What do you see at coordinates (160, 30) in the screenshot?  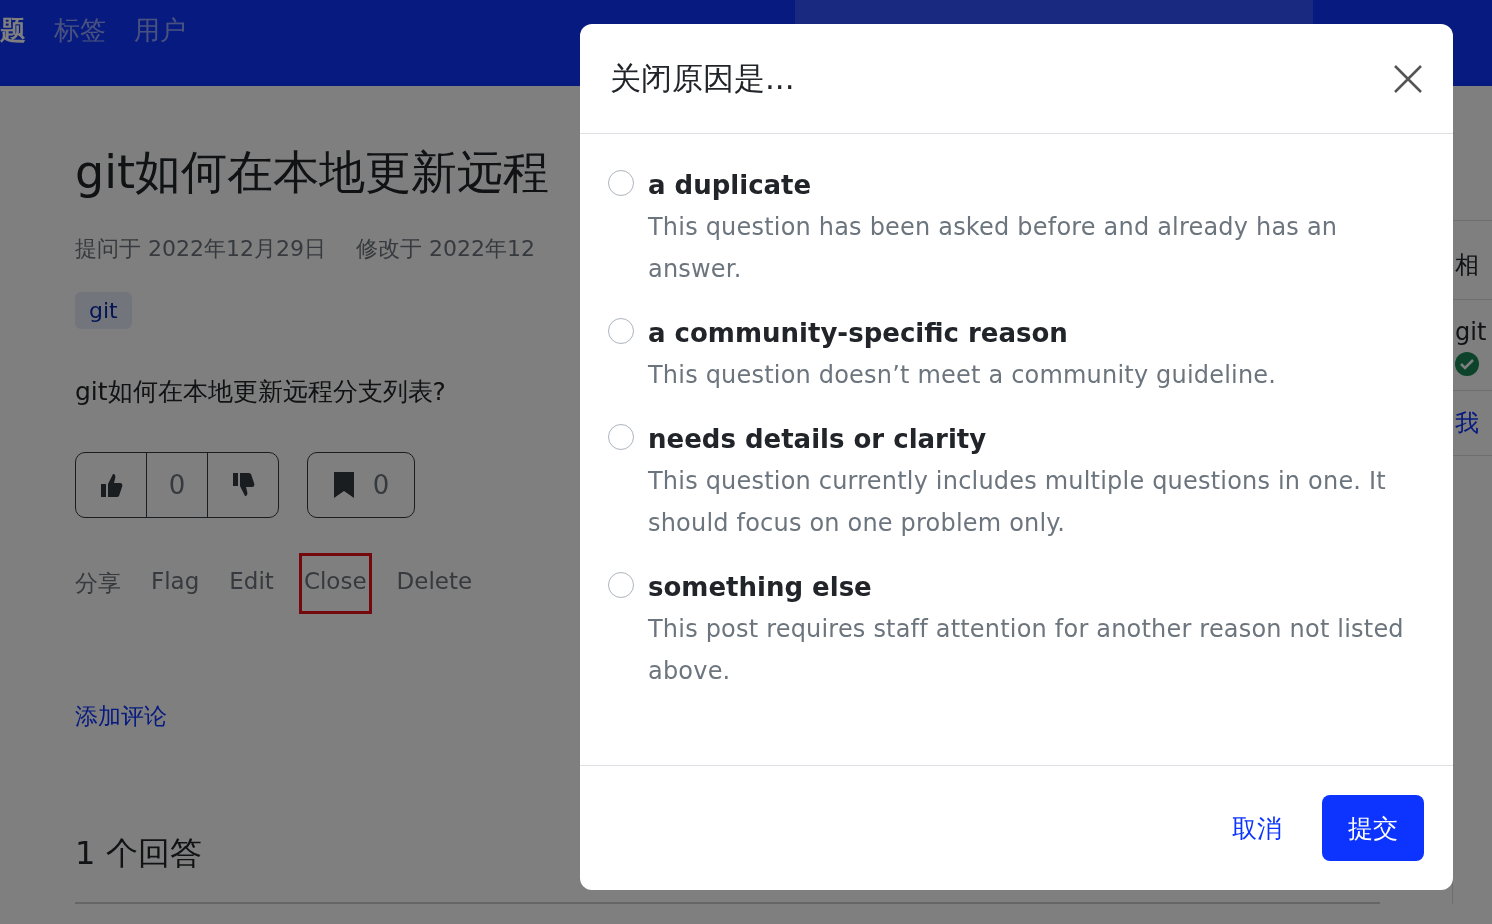 I see `nav-link: 用户` at bounding box center [160, 30].